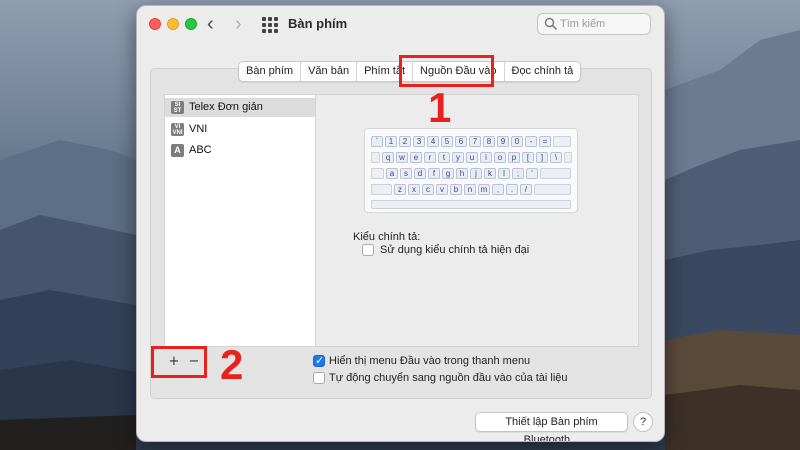  I want to click on spelling-style-label: Kiểu chính tả:, so click(387, 237).